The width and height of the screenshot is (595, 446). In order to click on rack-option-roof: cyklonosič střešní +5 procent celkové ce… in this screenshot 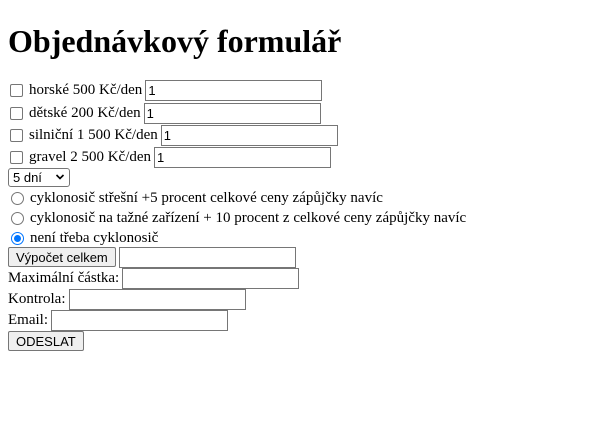, I will do `click(195, 198)`.